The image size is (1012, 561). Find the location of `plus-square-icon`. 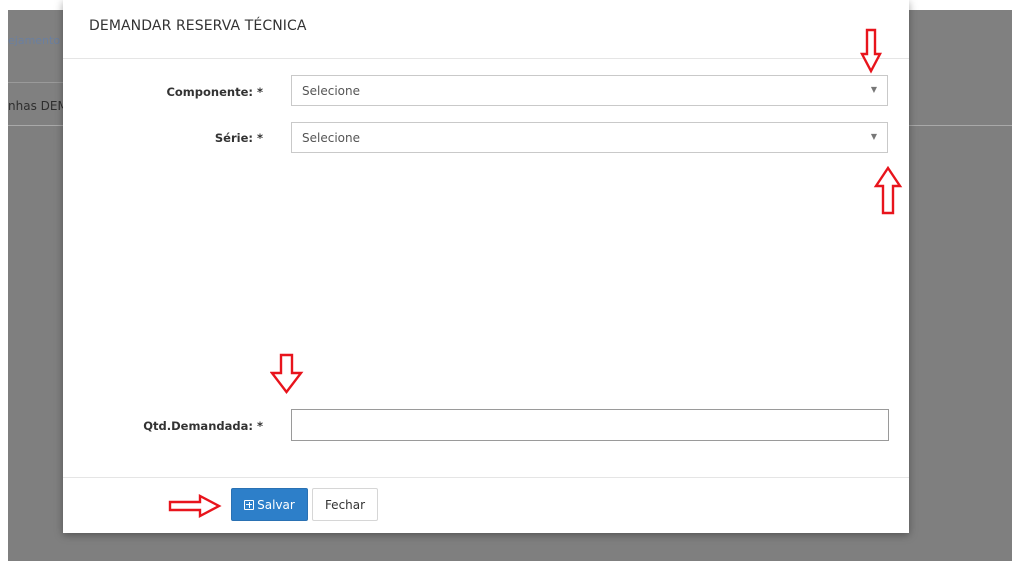

plus-square-icon is located at coordinates (249, 504).